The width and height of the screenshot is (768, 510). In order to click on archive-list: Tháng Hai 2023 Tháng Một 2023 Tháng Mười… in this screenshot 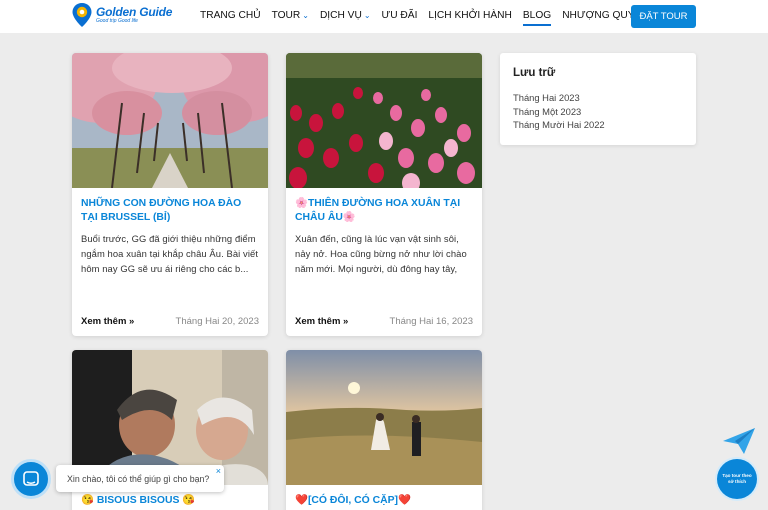, I will do `click(598, 111)`.